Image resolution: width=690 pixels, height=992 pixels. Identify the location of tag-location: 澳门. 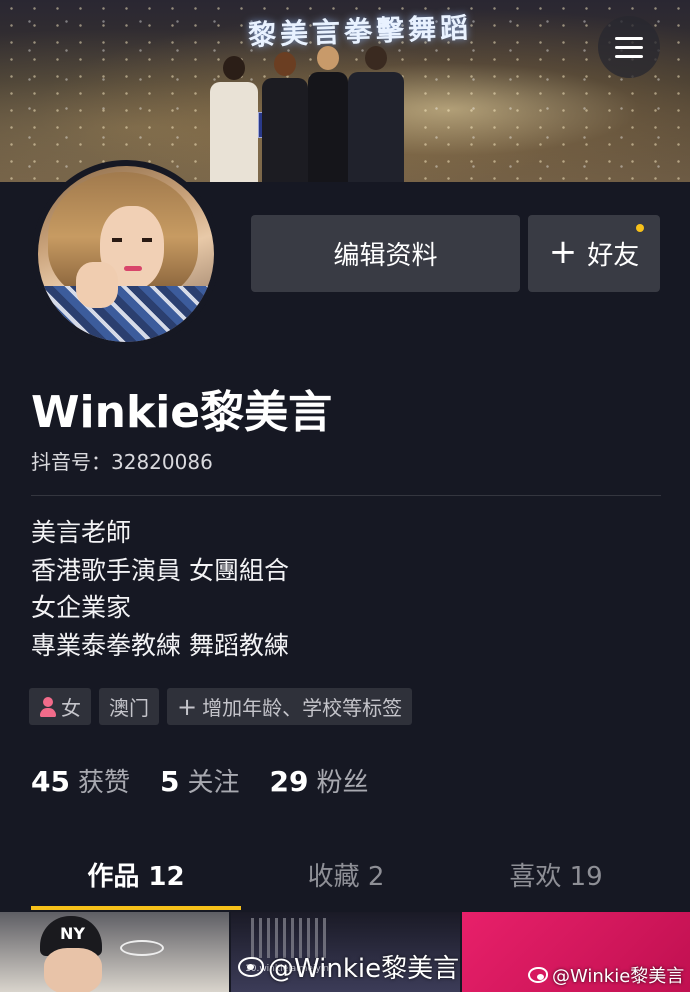
(129, 706).